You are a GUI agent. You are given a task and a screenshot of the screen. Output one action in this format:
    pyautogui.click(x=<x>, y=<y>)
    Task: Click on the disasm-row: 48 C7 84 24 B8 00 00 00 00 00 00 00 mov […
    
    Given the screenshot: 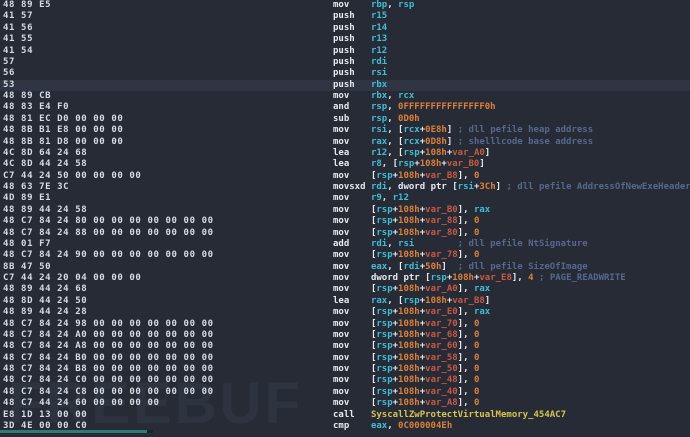 What is the action you would take?
    pyautogui.click(x=345, y=369)
    